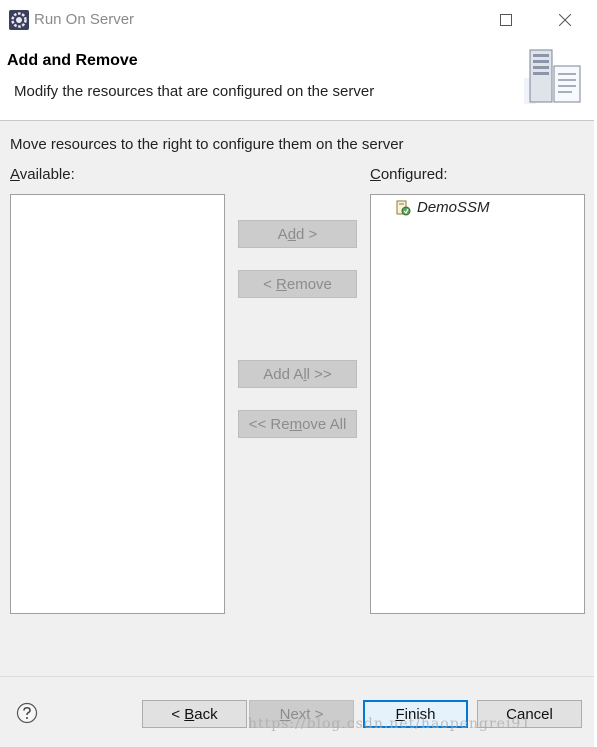 The width and height of the screenshot is (597, 747). I want to click on maximize-icon, so click(506, 20).